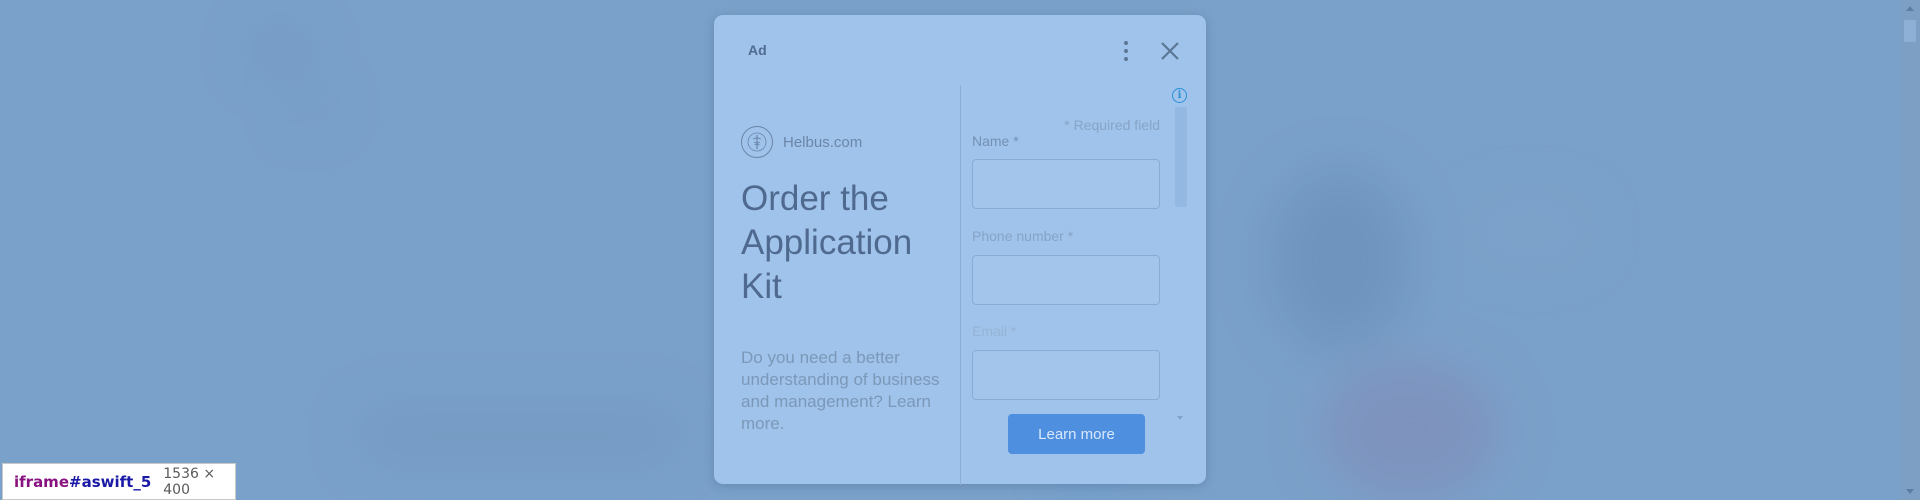 The height and width of the screenshot is (500, 1920). I want to click on info-icon: i, so click(1179, 95).